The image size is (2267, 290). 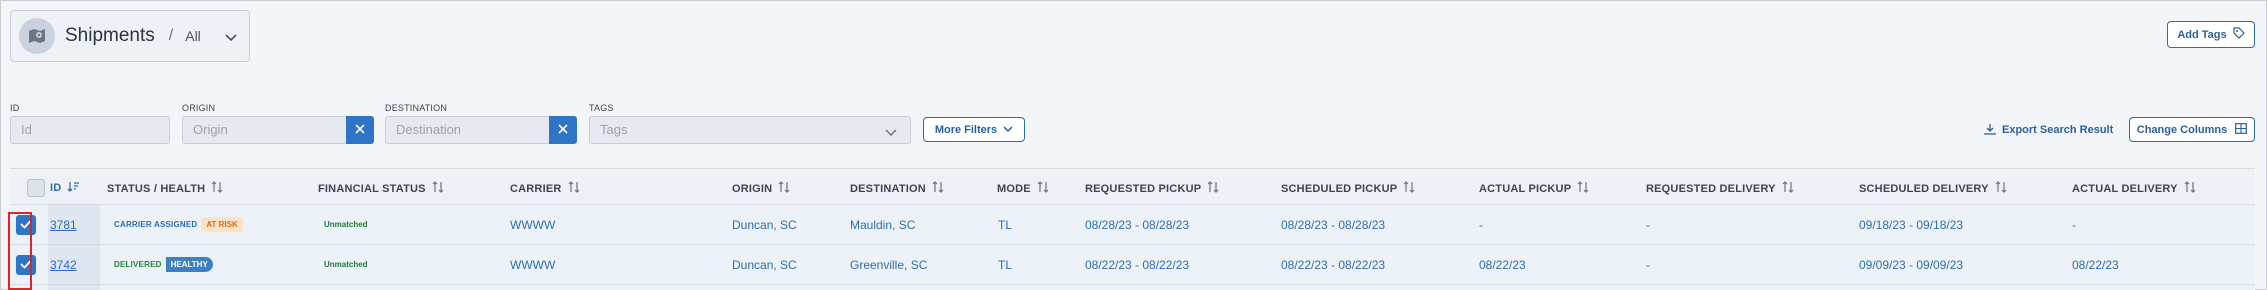 I want to click on column-header-label: MODE, so click(x=1014, y=188).